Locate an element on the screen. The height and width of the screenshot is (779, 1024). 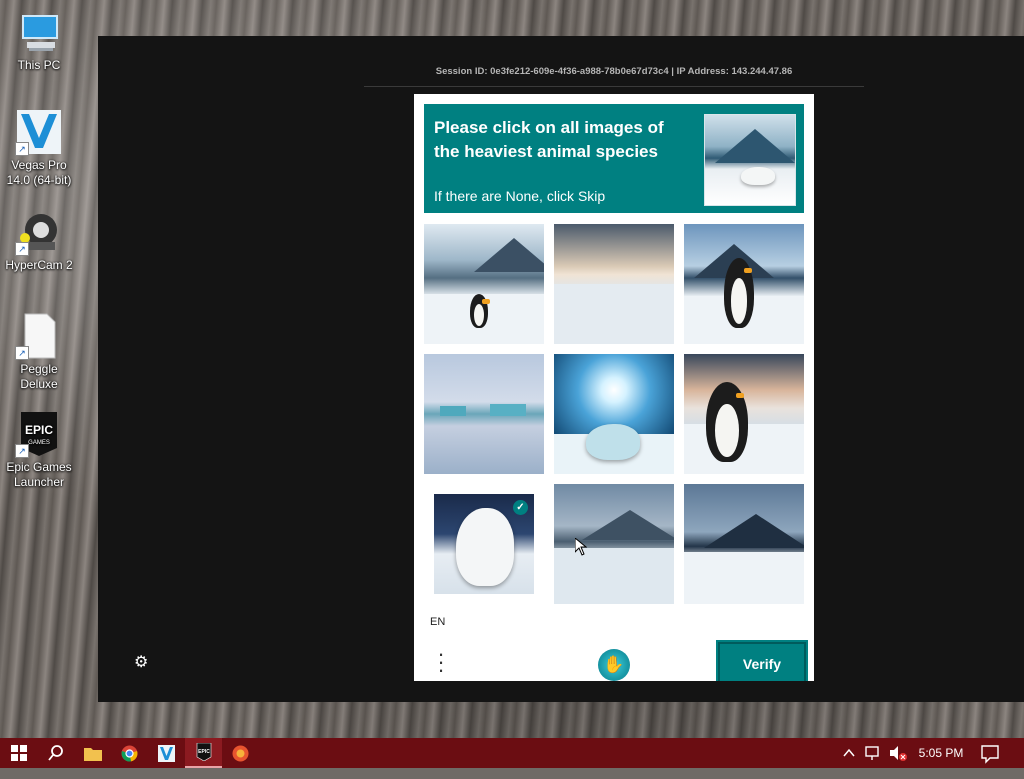
desktop-icon-label: Peggle Deluxe is located at coordinates (39, 376).